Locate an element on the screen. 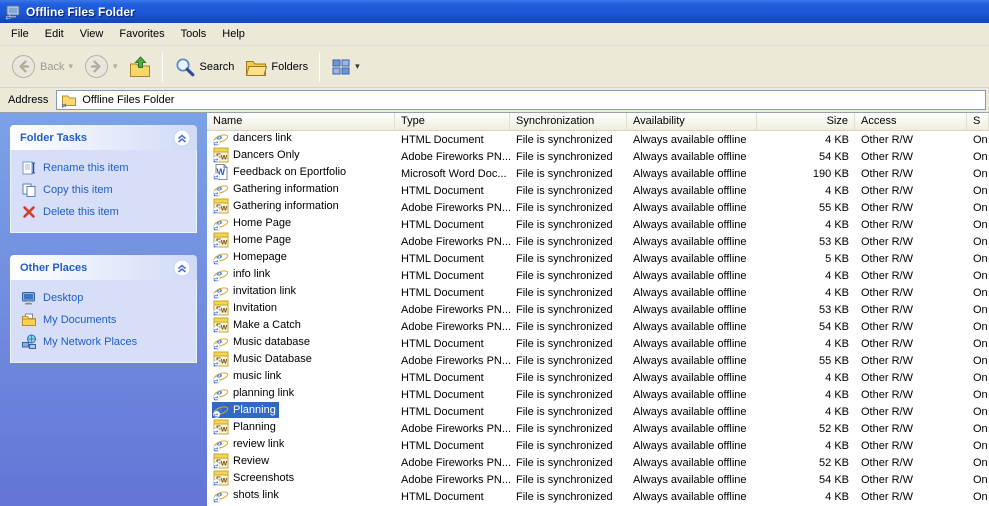 This screenshot has width=989, height=506. column-header-name: Name is located at coordinates (301, 122).